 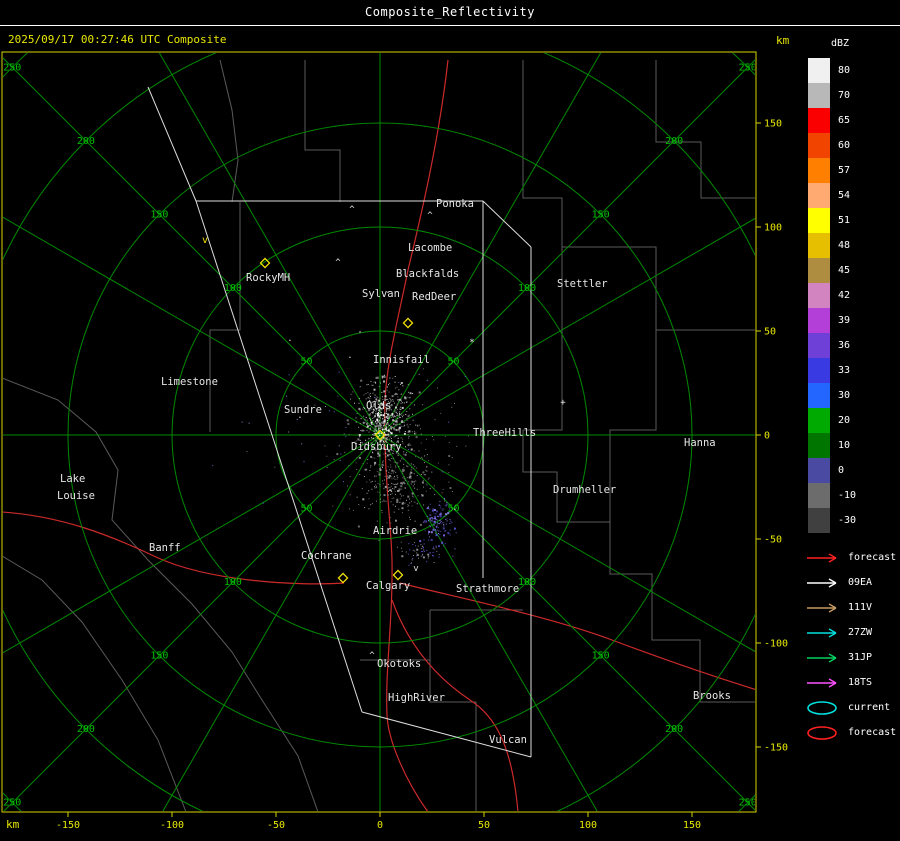 I want to click on track-ellipse-icon, so click(x=822, y=732).